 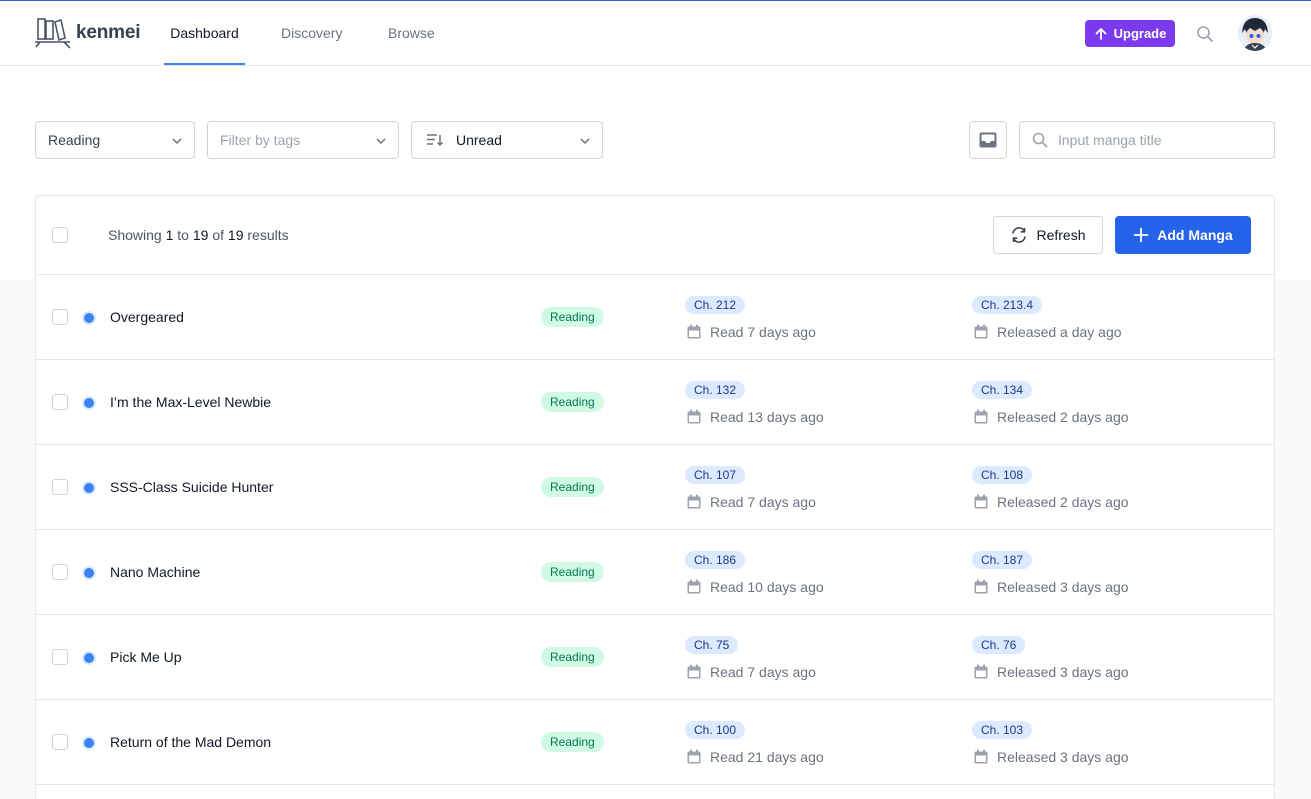 What do you see at coordinates (1195, 235) in the screenshot?
I see `add-manga-label: Add Manga` at bounding box center [1195, 235].